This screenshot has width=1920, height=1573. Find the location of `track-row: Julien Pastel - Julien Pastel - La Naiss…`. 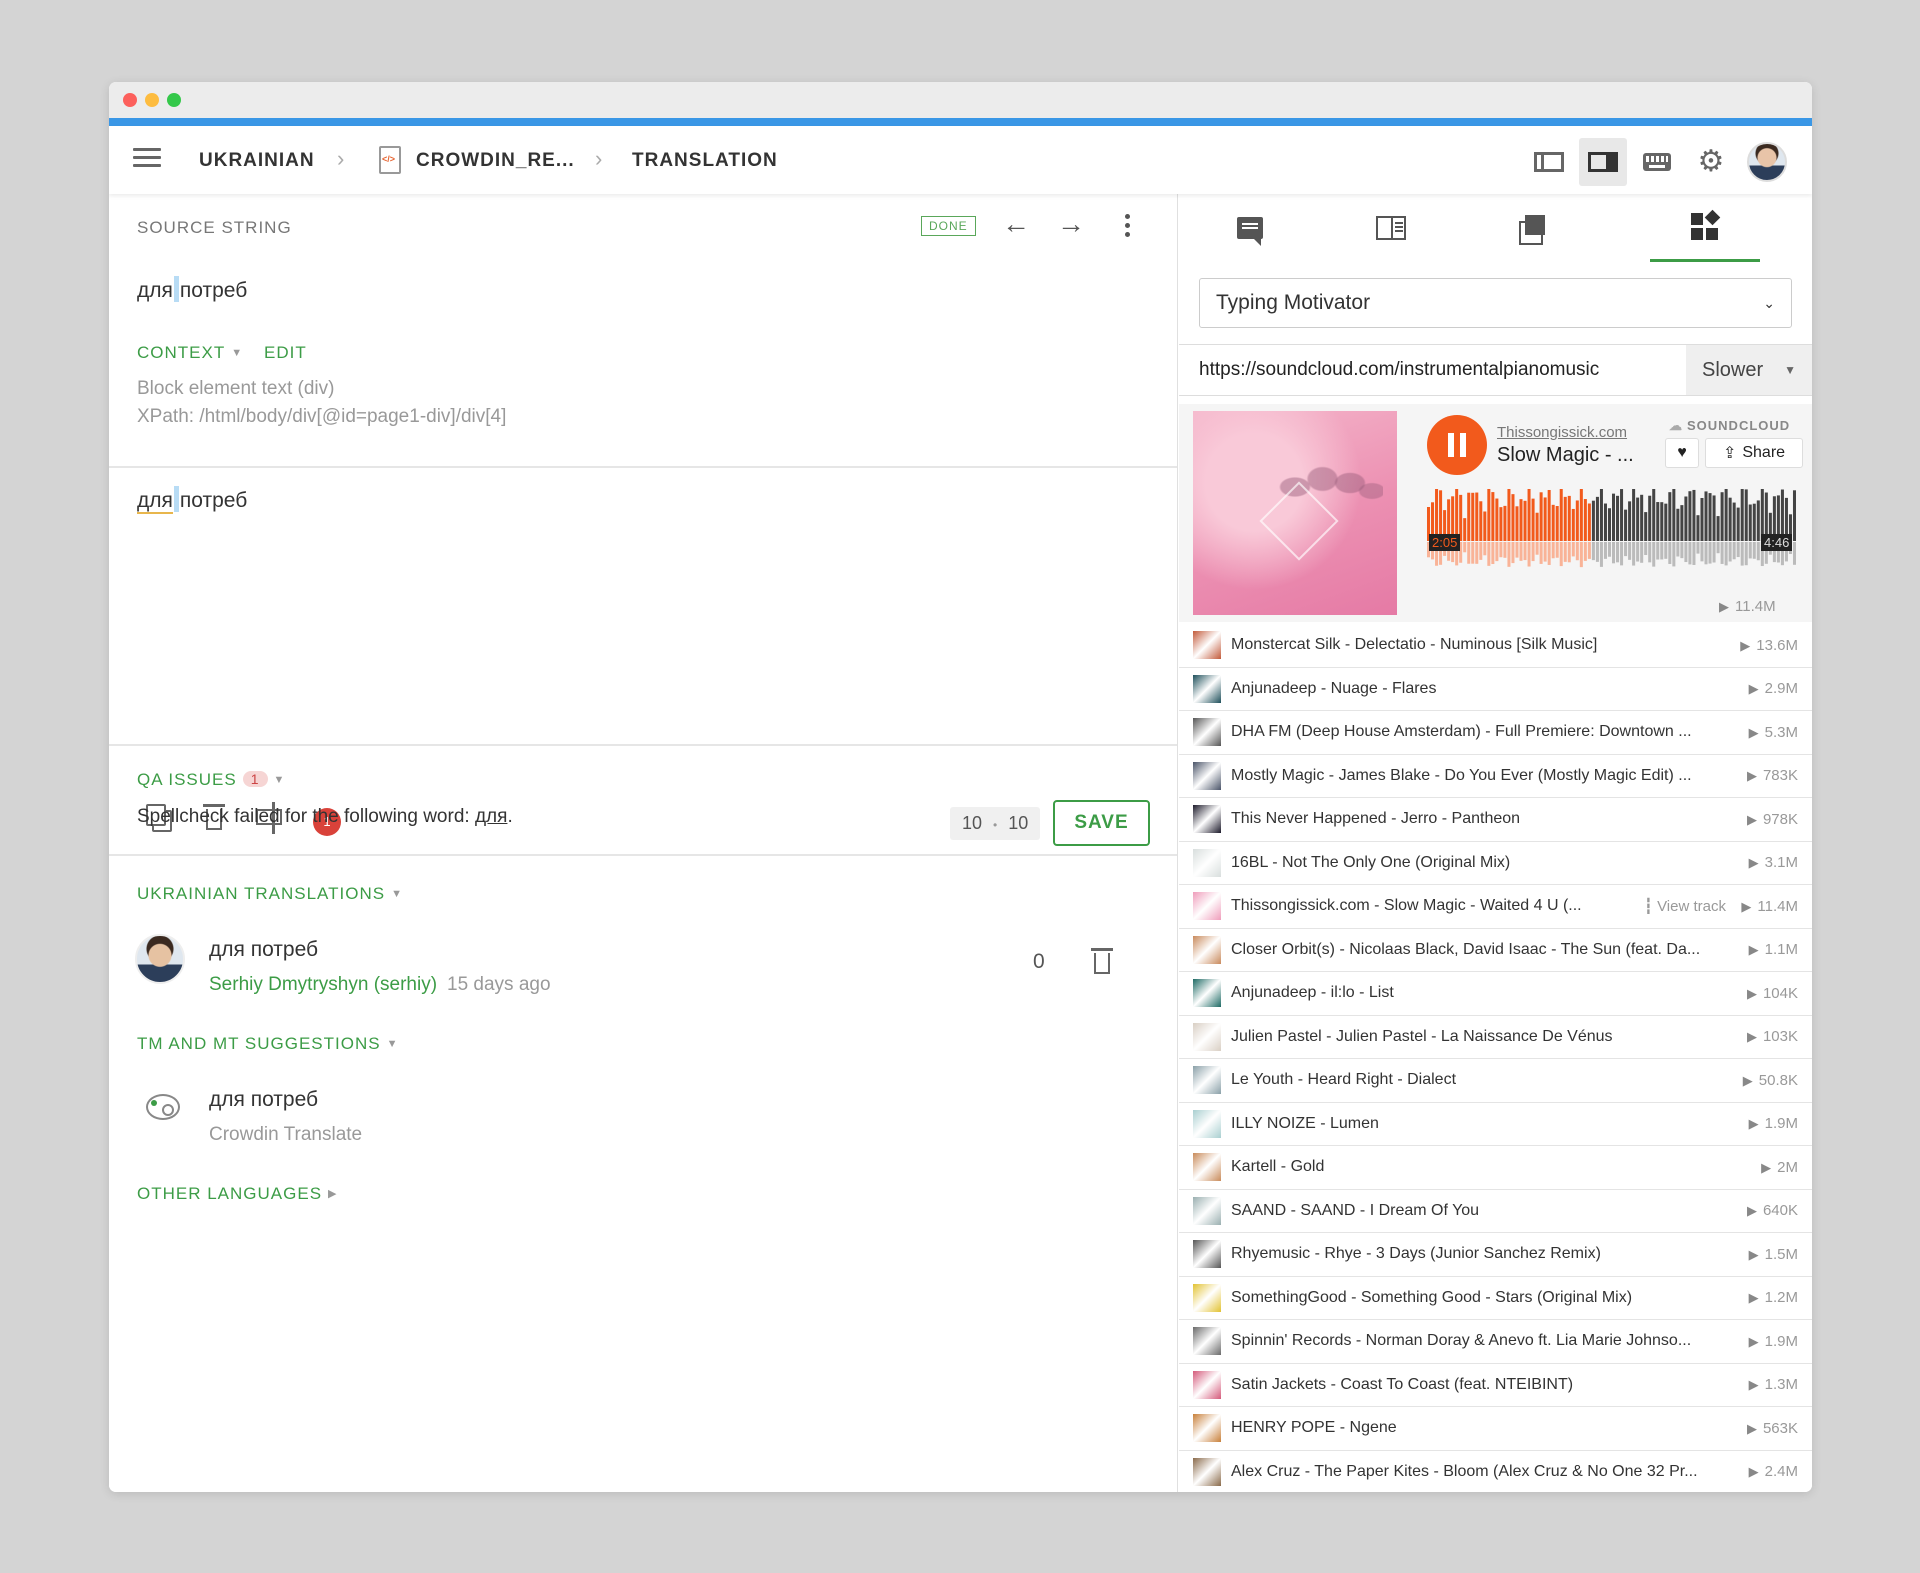

track-row: Julien Pastel - Julien Pastel - La Naiss… is located at coordinates (1495, 1037).